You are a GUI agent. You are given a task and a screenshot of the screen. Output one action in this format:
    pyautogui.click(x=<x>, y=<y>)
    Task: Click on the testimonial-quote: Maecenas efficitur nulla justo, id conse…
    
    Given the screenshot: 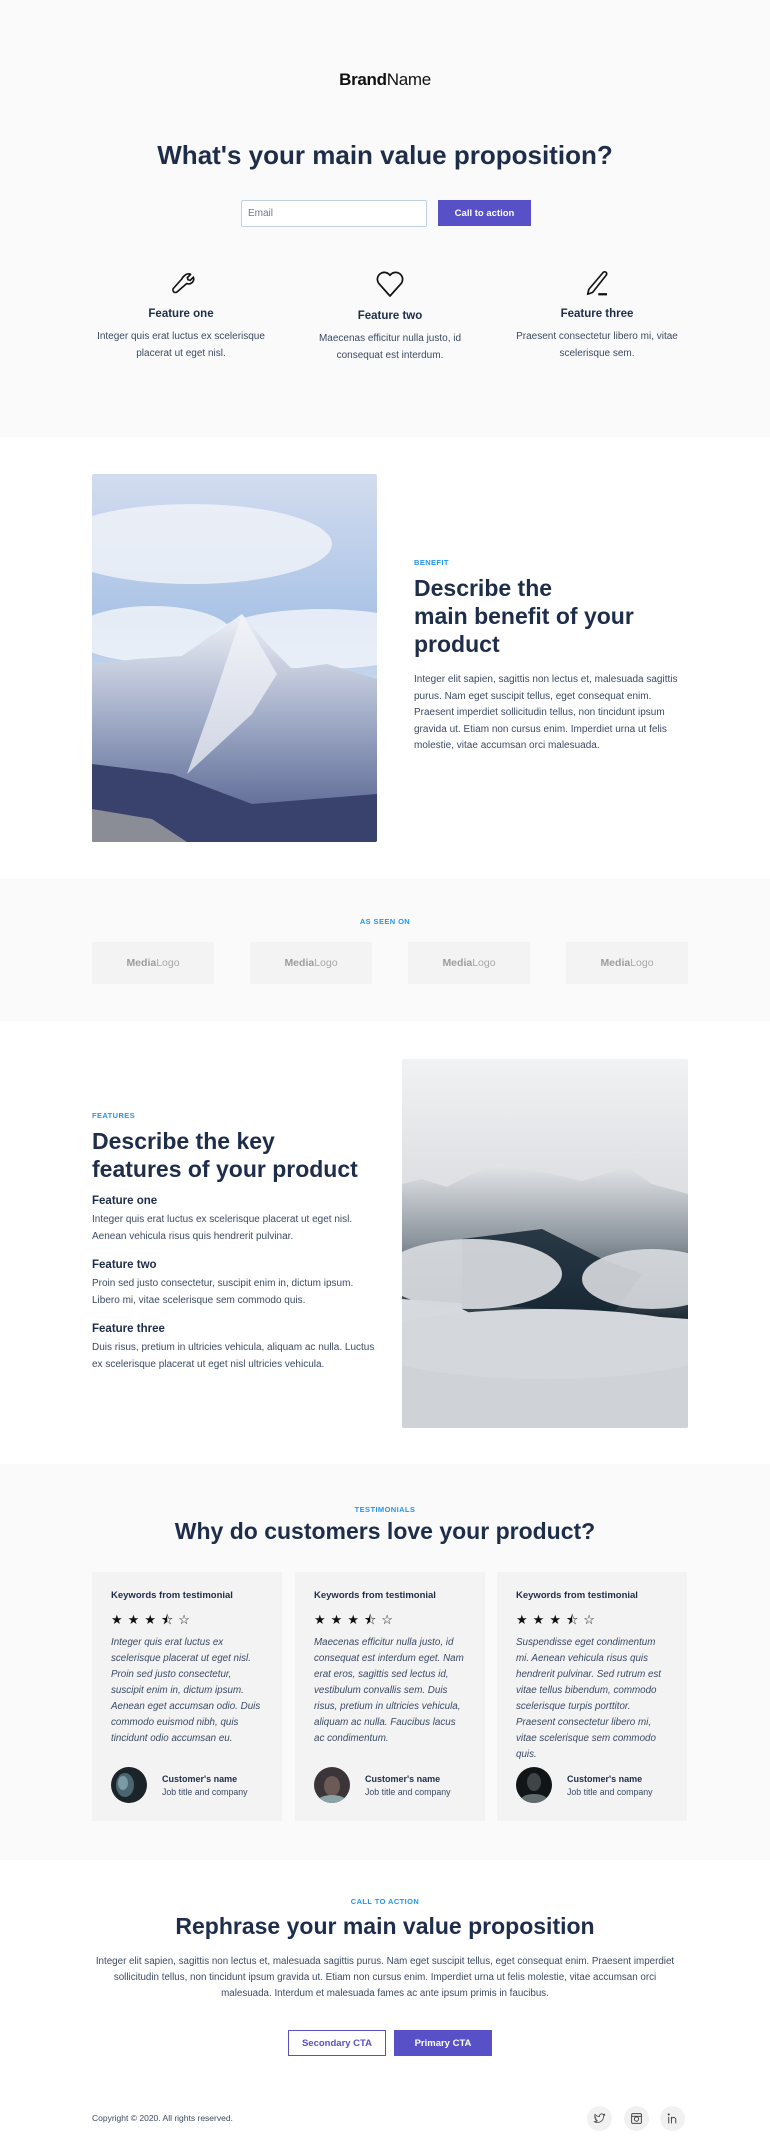 What is the action you would take?
    pyautogui.click(x=389, y=1690)
    